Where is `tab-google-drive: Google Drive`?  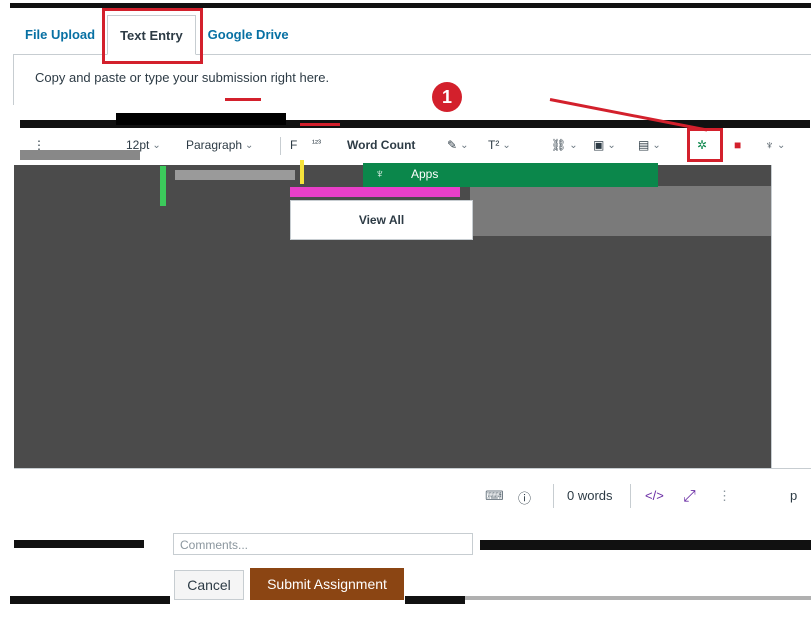
tab-google-drive: Google Drive is located at coordinates (248, 34).